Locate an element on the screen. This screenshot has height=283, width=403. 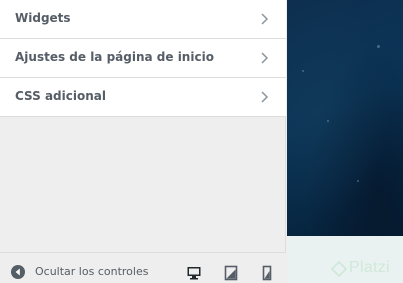
tablet-icon is located at coordinates (231, 273).